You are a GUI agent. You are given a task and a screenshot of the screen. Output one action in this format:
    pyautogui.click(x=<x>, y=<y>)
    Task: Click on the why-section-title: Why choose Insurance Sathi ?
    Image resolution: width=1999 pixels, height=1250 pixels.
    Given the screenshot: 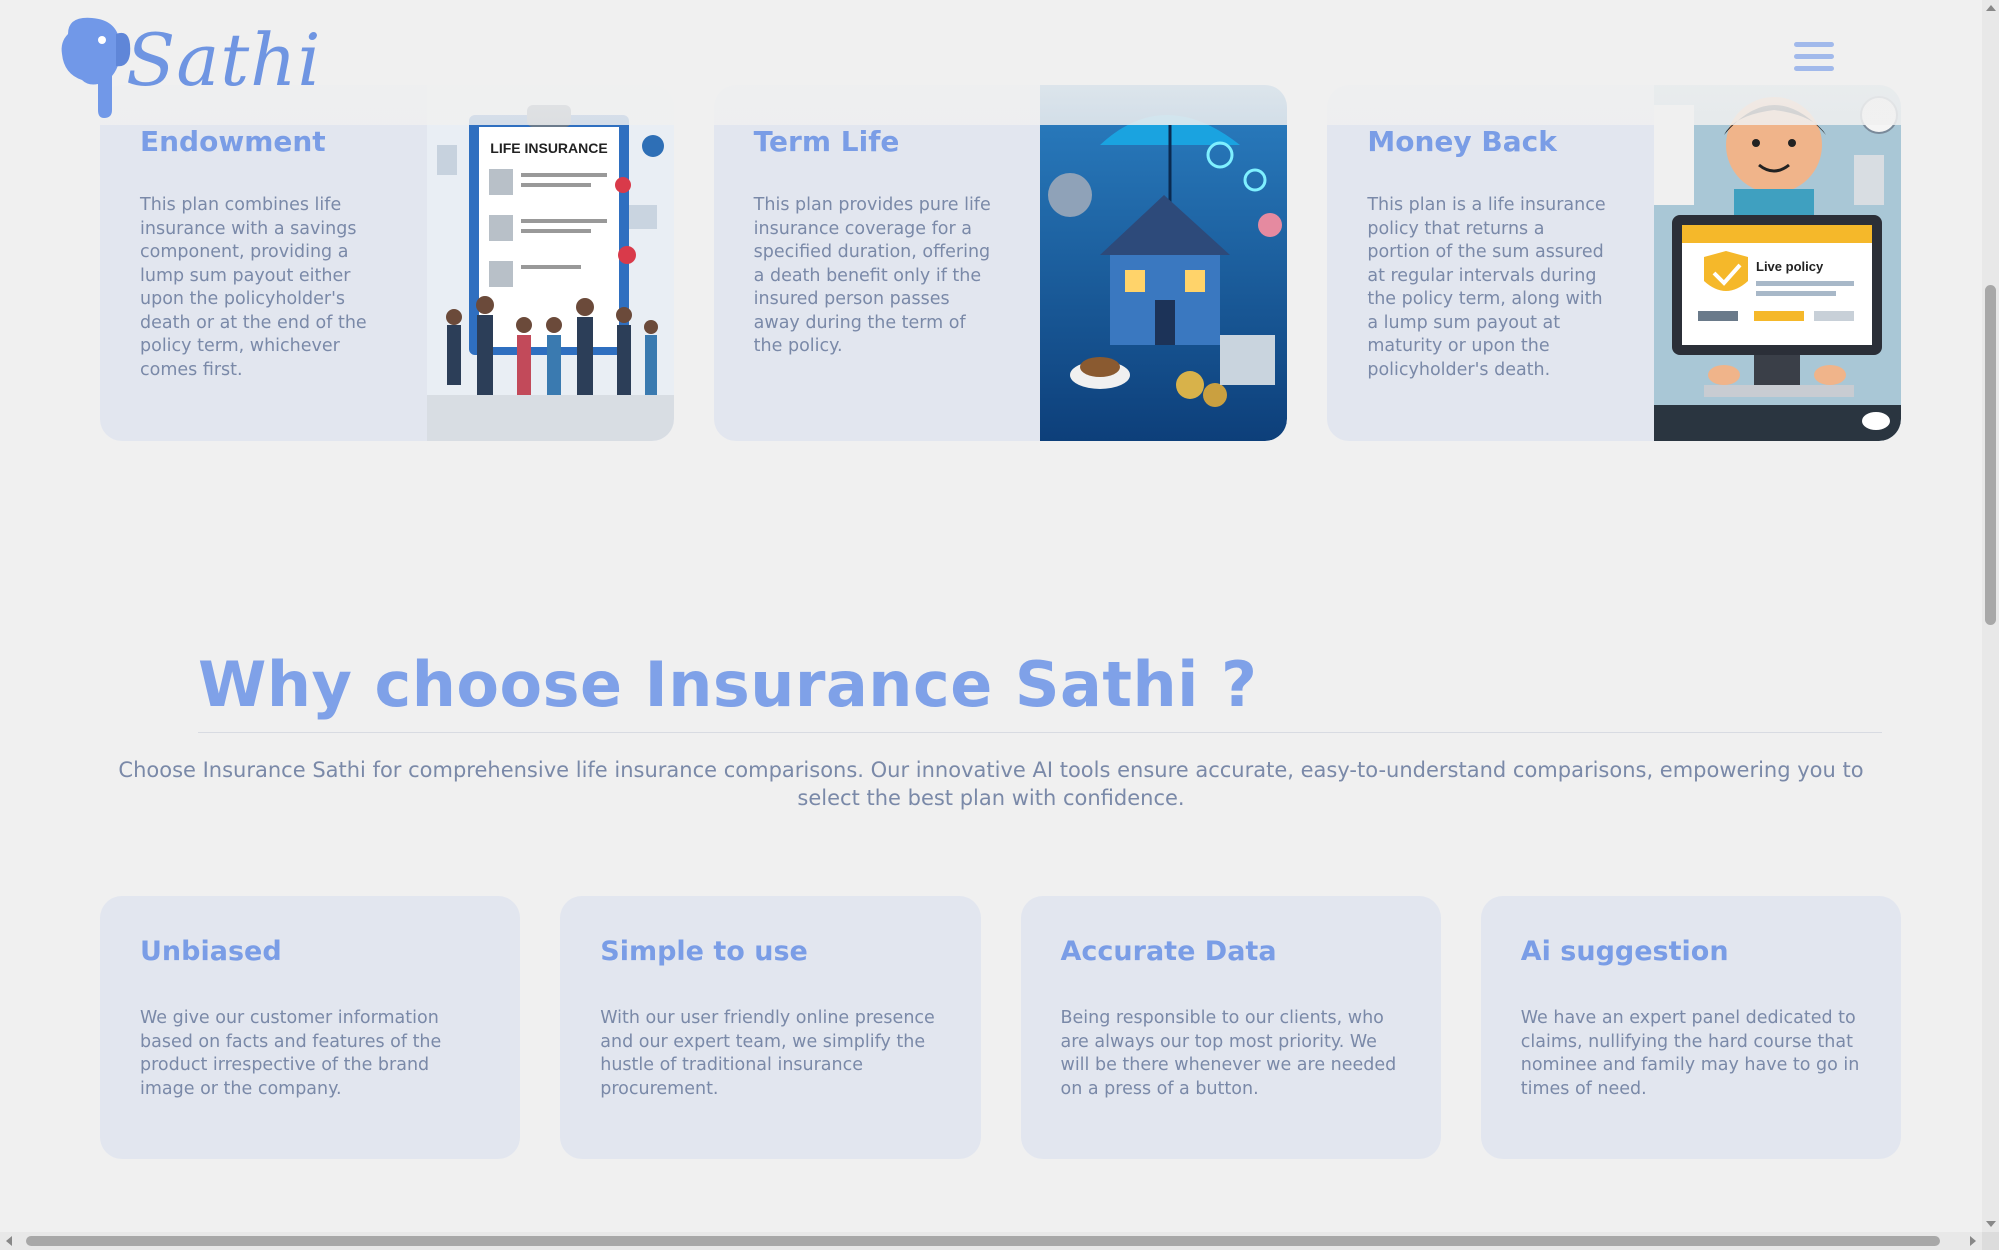 What is the action you would take?
    pyautogui.click(x=728, y=684)
    